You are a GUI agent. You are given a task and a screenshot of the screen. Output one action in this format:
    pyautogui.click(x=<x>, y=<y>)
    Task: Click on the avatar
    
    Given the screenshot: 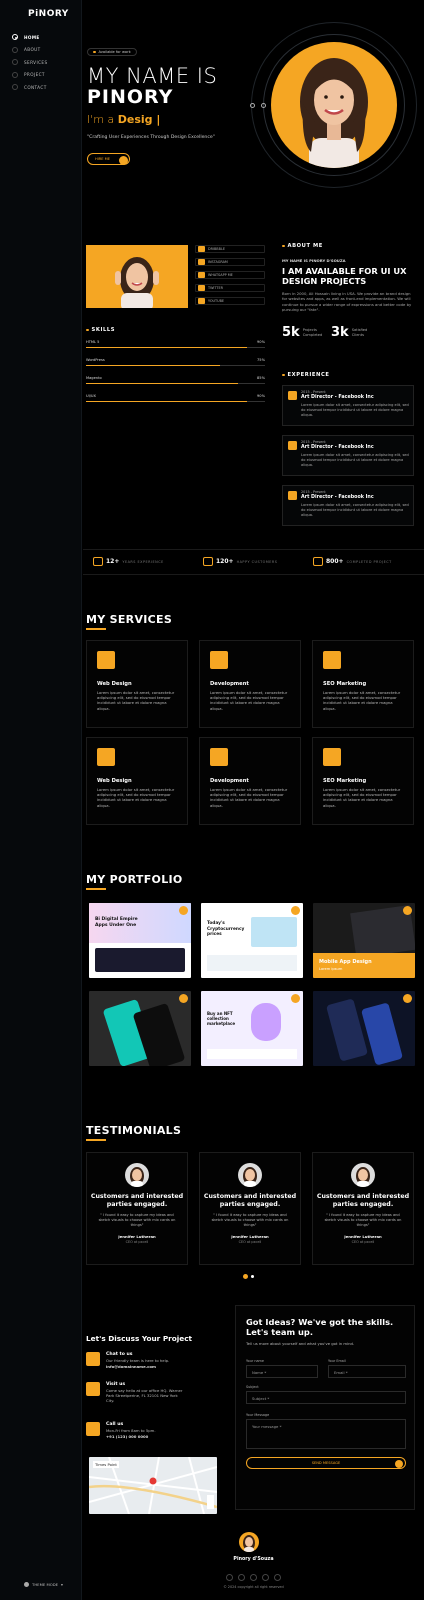 What is the action you would take?
    pyautogui.click(x=363, y=1175)
    